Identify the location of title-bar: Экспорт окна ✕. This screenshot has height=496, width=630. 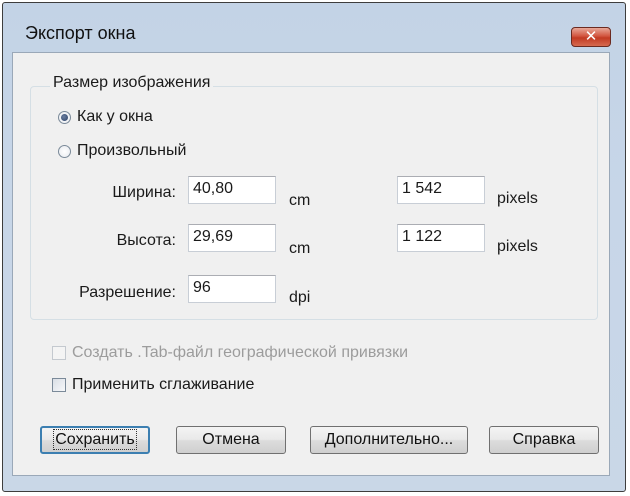
(314, 29).